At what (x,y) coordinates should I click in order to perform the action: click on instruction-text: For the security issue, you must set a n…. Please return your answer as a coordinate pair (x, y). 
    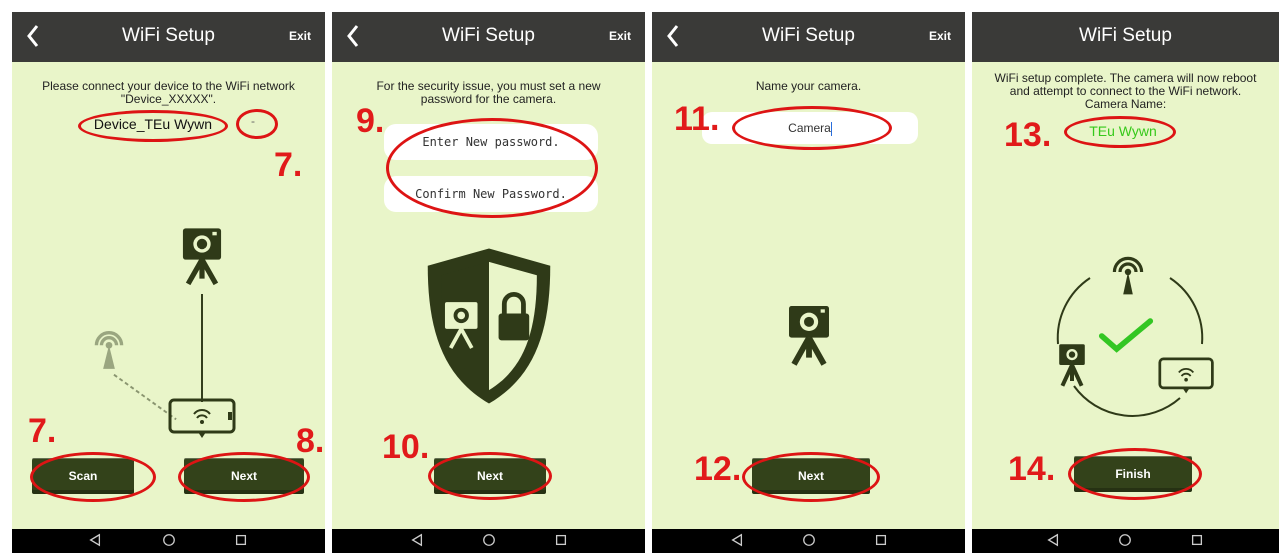
    Looking at the image, I should click on (488, 93).